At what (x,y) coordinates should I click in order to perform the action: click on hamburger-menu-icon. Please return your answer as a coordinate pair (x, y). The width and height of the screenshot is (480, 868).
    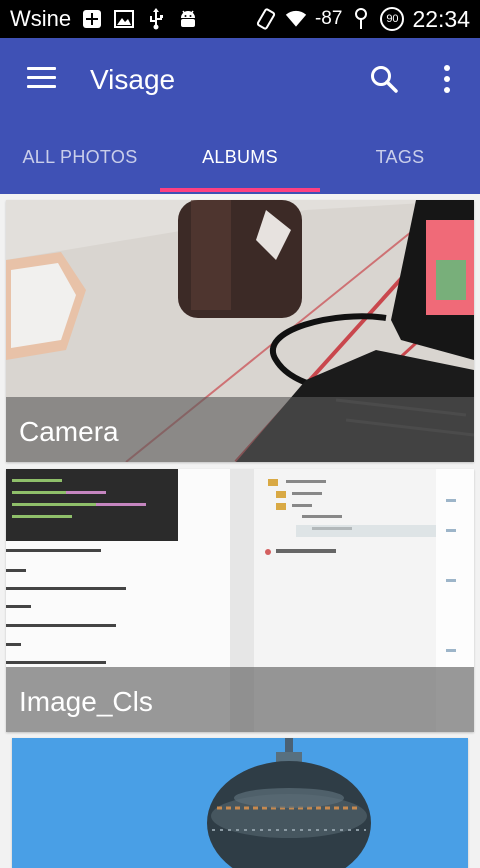
    Looking at the image, I should click on (42, 79).